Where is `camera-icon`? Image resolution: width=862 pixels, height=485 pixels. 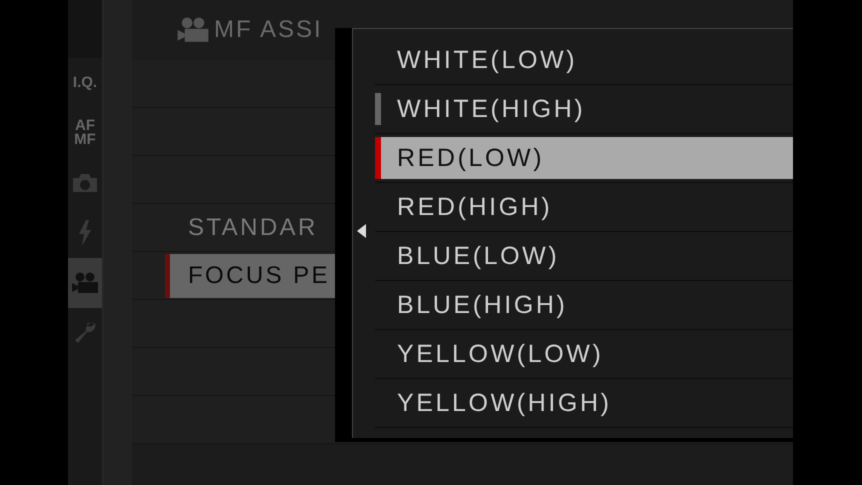
camera-icon is located at coordinates (85, 183).